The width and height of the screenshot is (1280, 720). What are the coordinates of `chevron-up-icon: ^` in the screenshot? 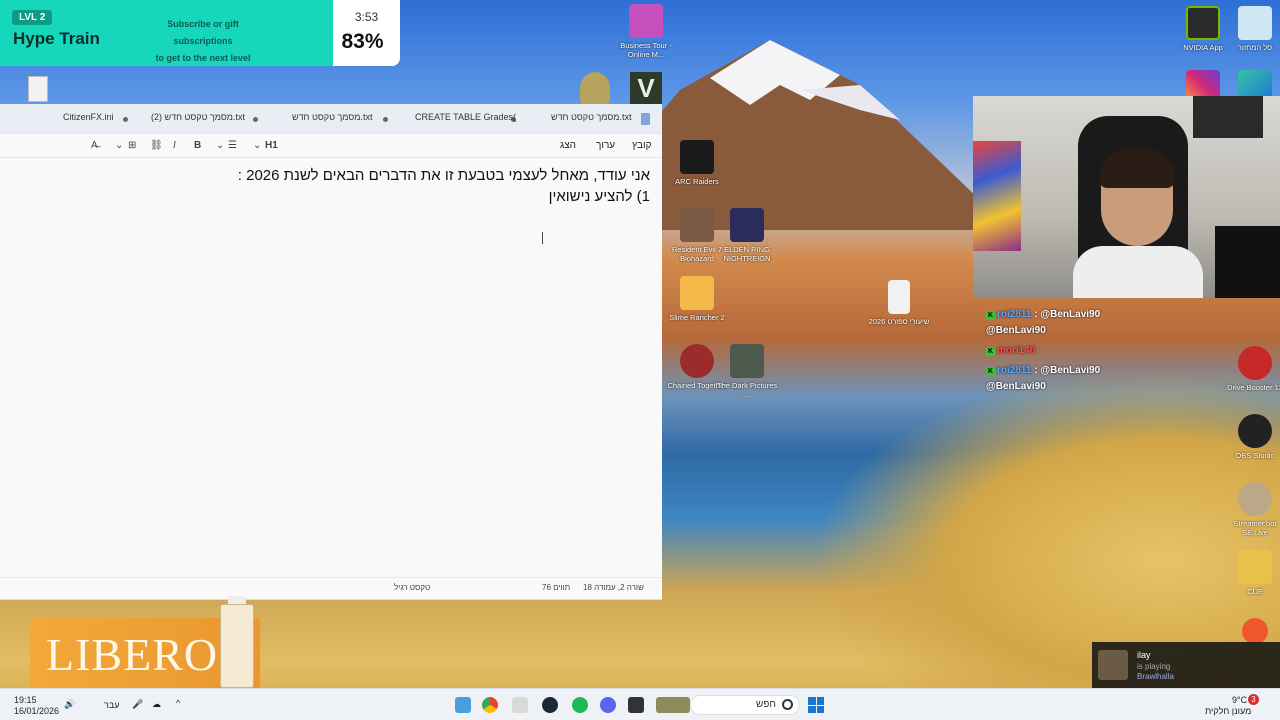 It's located at (178, 703).